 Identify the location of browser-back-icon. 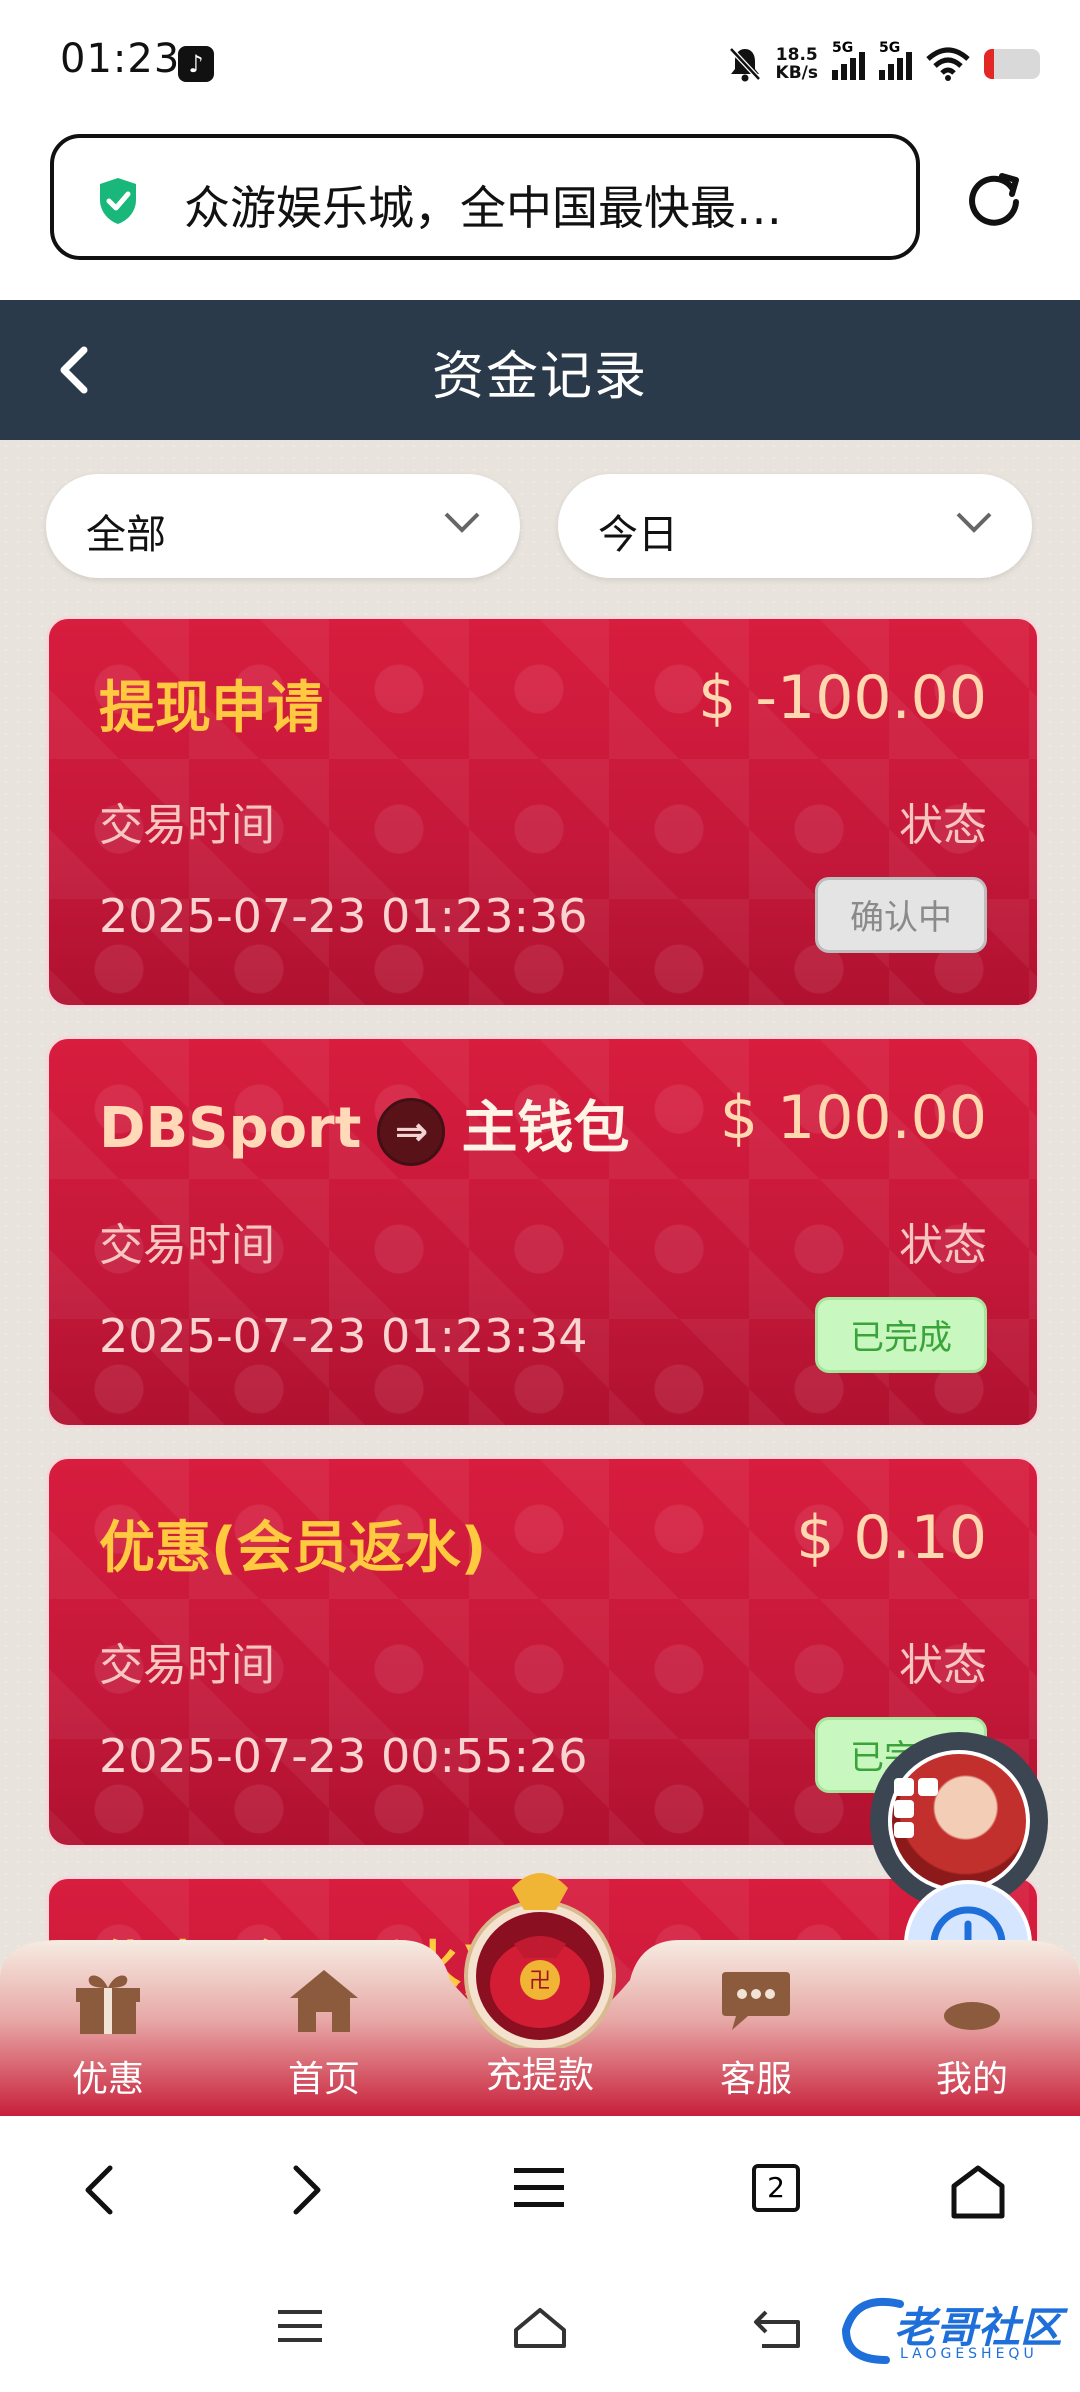
(100, 2190).